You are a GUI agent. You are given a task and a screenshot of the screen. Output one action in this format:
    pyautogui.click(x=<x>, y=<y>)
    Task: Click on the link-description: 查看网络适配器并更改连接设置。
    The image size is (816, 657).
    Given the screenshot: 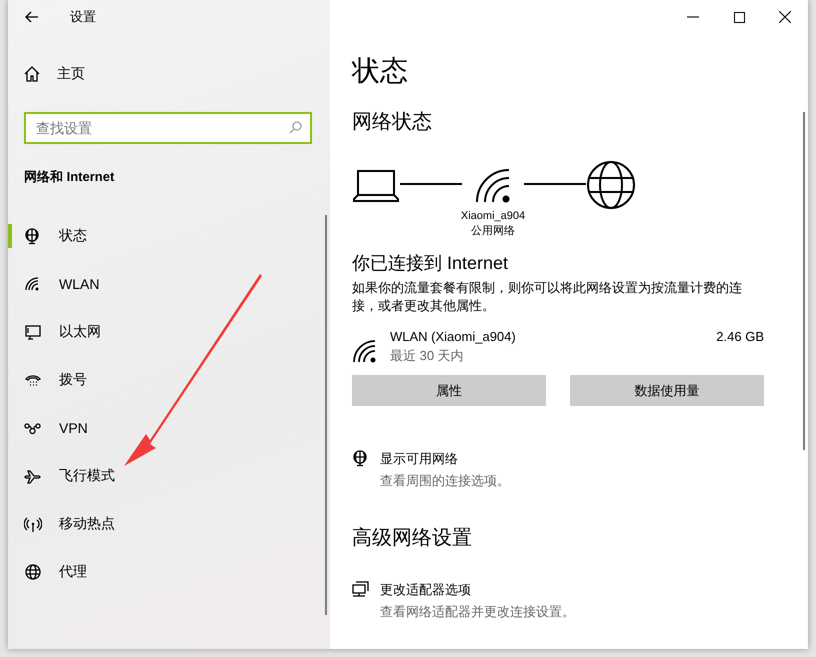 What is the action you would take?
    pyautogui.click(x=477, y=612)
    